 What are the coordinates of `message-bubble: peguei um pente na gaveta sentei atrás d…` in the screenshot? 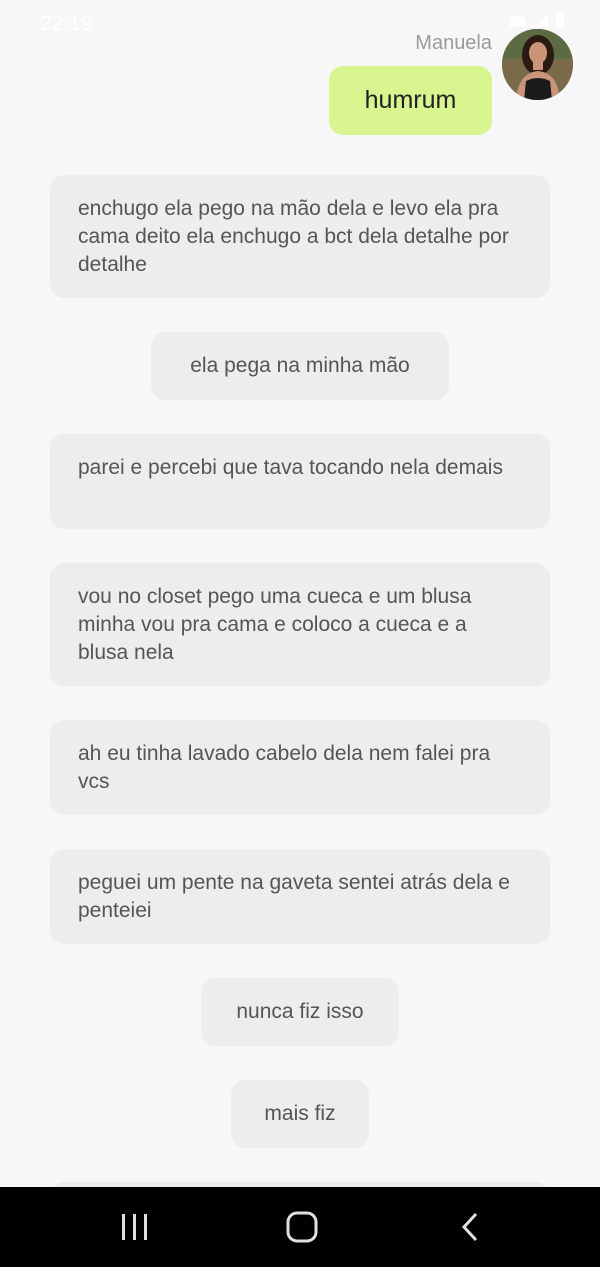 It's located at (300, 896).